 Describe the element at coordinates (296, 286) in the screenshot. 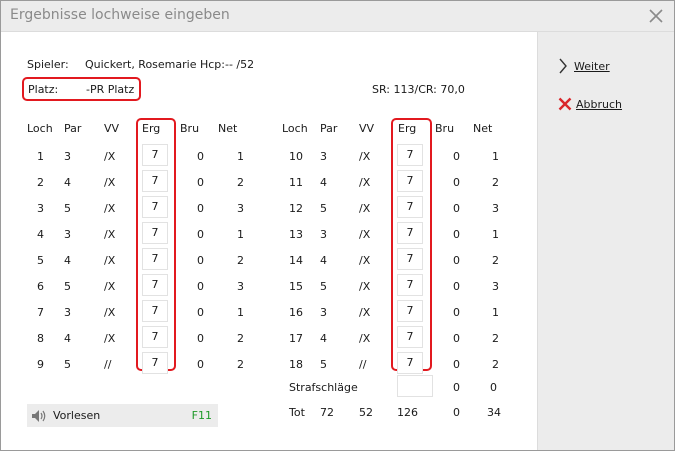

I see `hole-number: 15` at that location.